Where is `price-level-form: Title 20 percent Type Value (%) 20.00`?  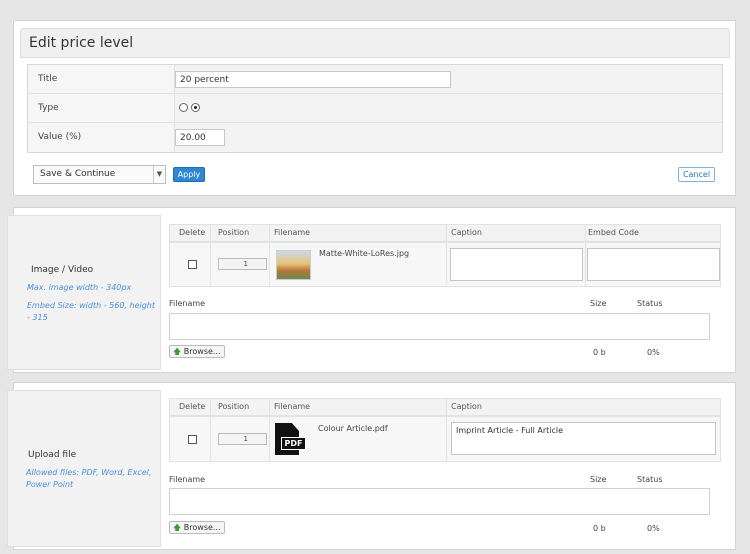 price-level-form: Title 20 percent Type Value (%) 20.00 is located at coordinates (375, 108).